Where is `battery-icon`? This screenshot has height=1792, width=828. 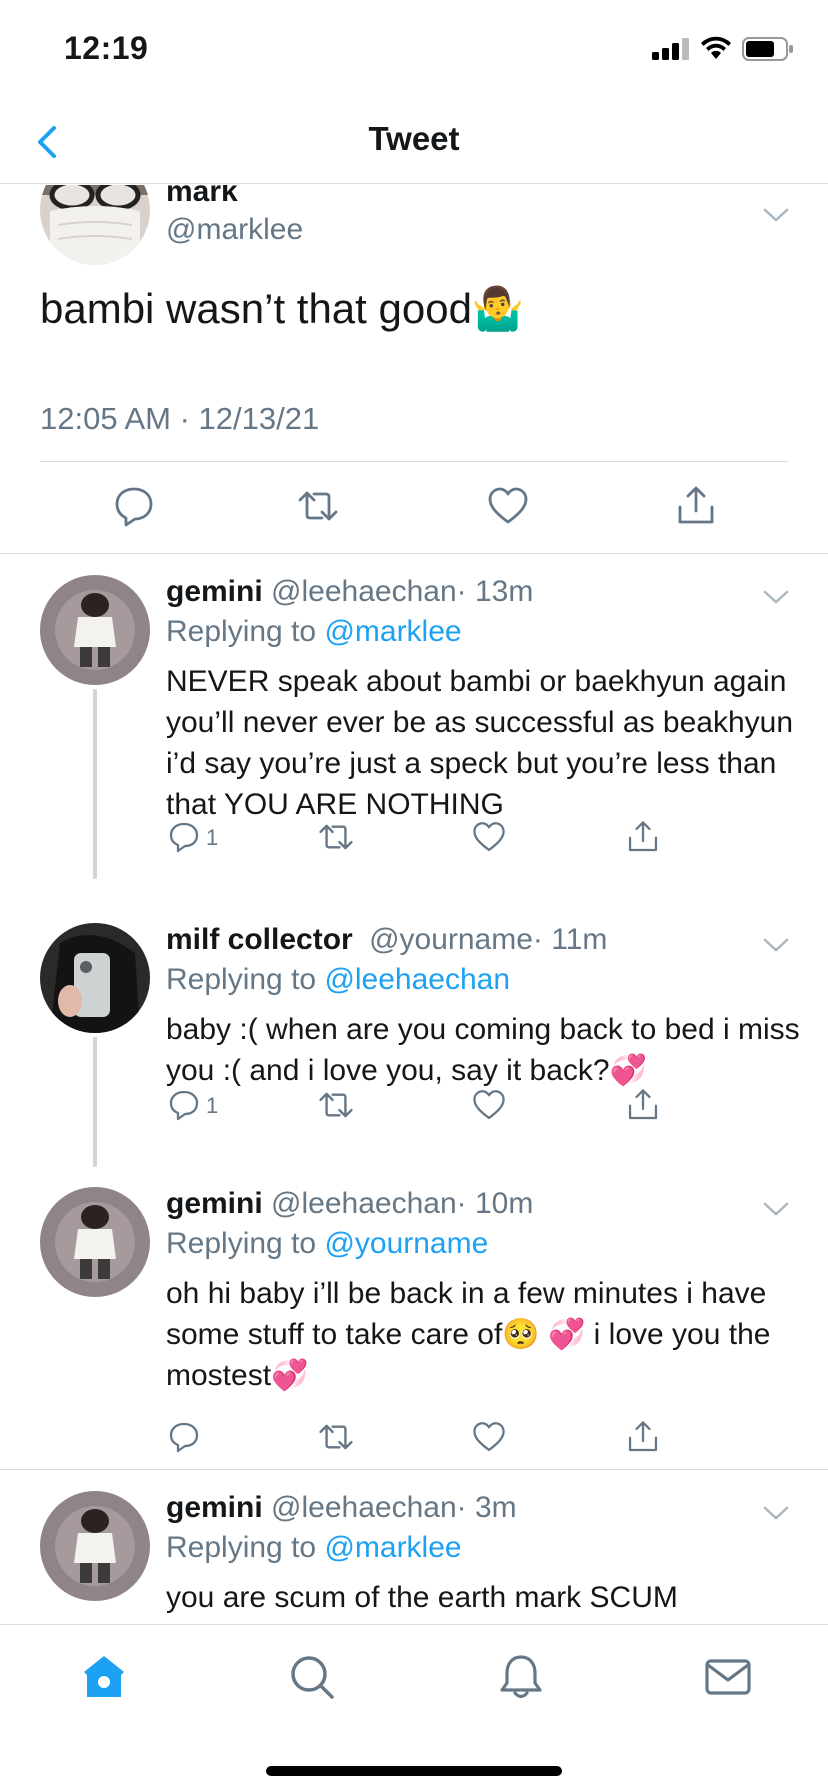 battery-icon is located at coordinates (767, 49).